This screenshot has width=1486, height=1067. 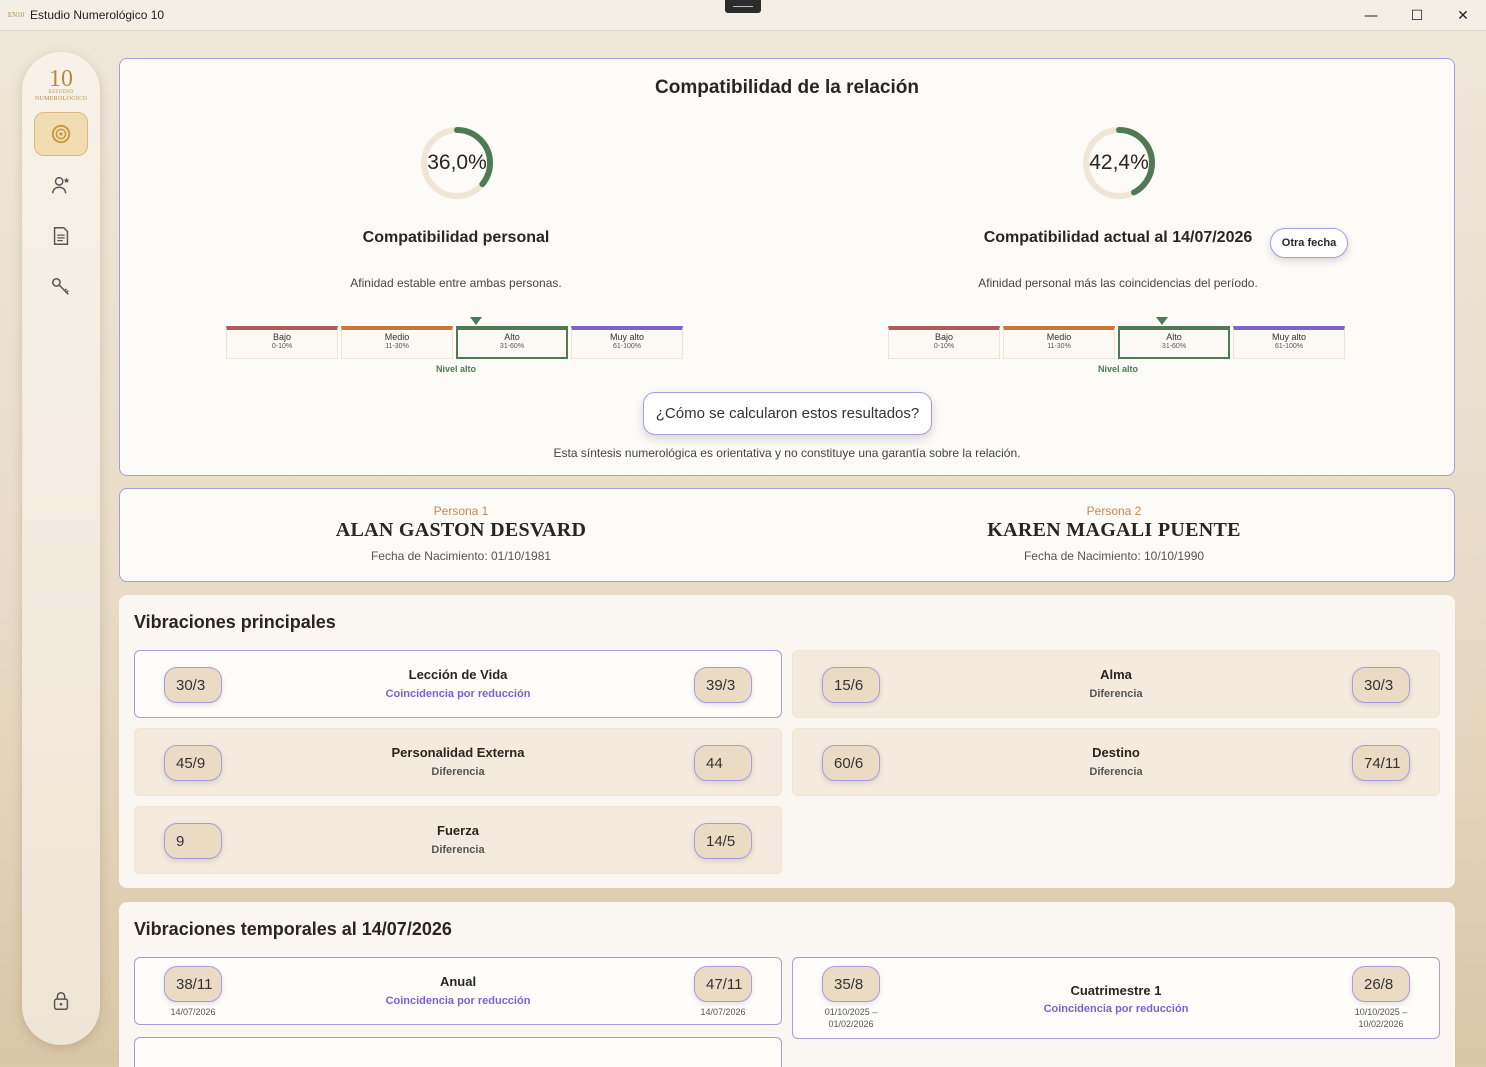 I want to click on main-vibrations-title: Vibraciones principales, so click(x=235, y=622).